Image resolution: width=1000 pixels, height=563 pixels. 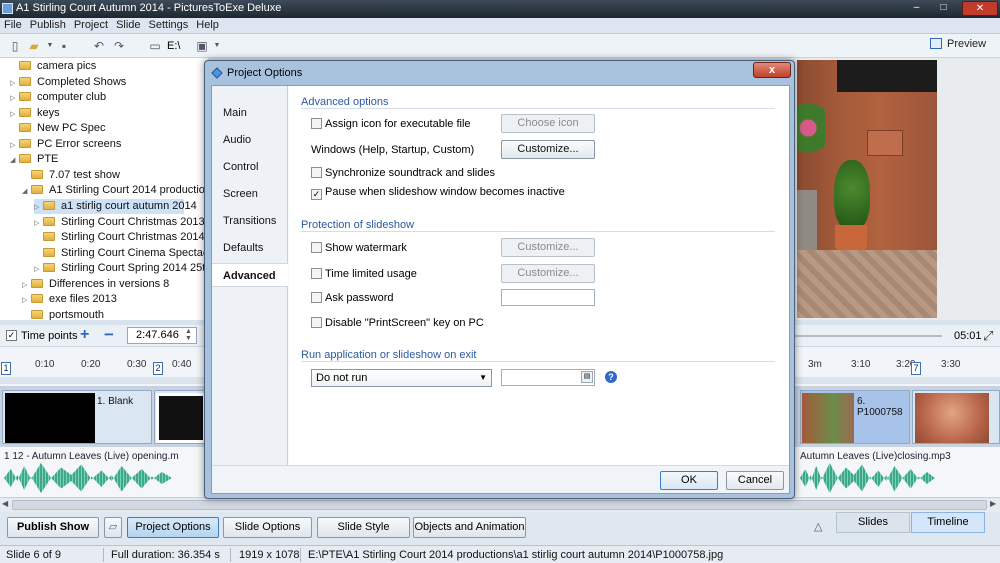 I want to click on project-options-button: Project Options, so click(x=173, y=527).